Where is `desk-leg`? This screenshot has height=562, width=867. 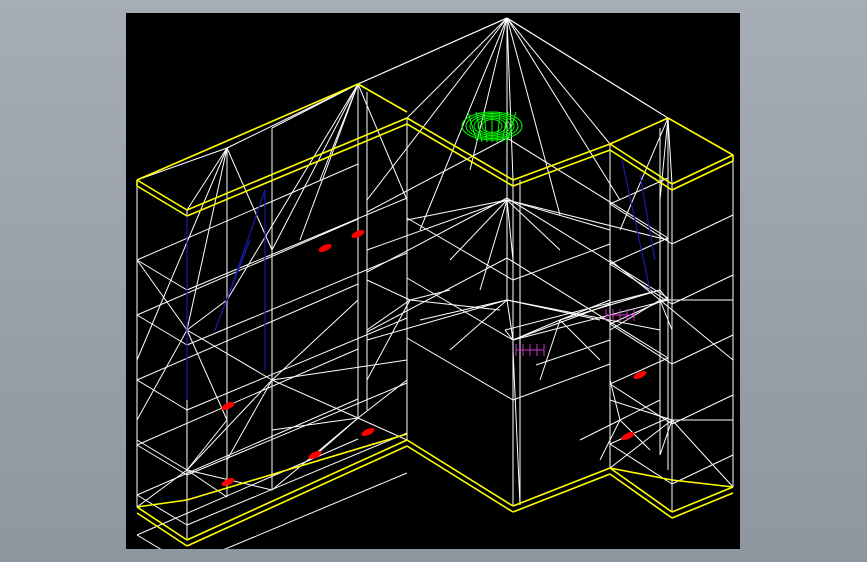
desk-leg is located at coordinates (516, 427).